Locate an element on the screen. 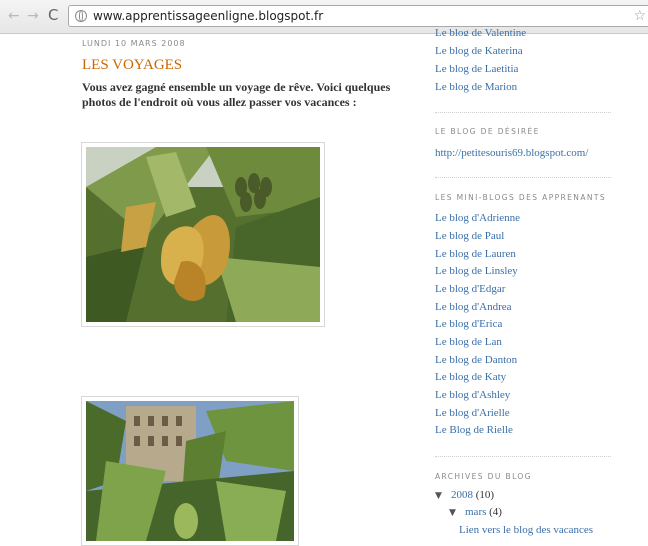 The height and width of the screenshot is (546, 648). archive-year: 2008 (10) is located at coordinates (472, 495).